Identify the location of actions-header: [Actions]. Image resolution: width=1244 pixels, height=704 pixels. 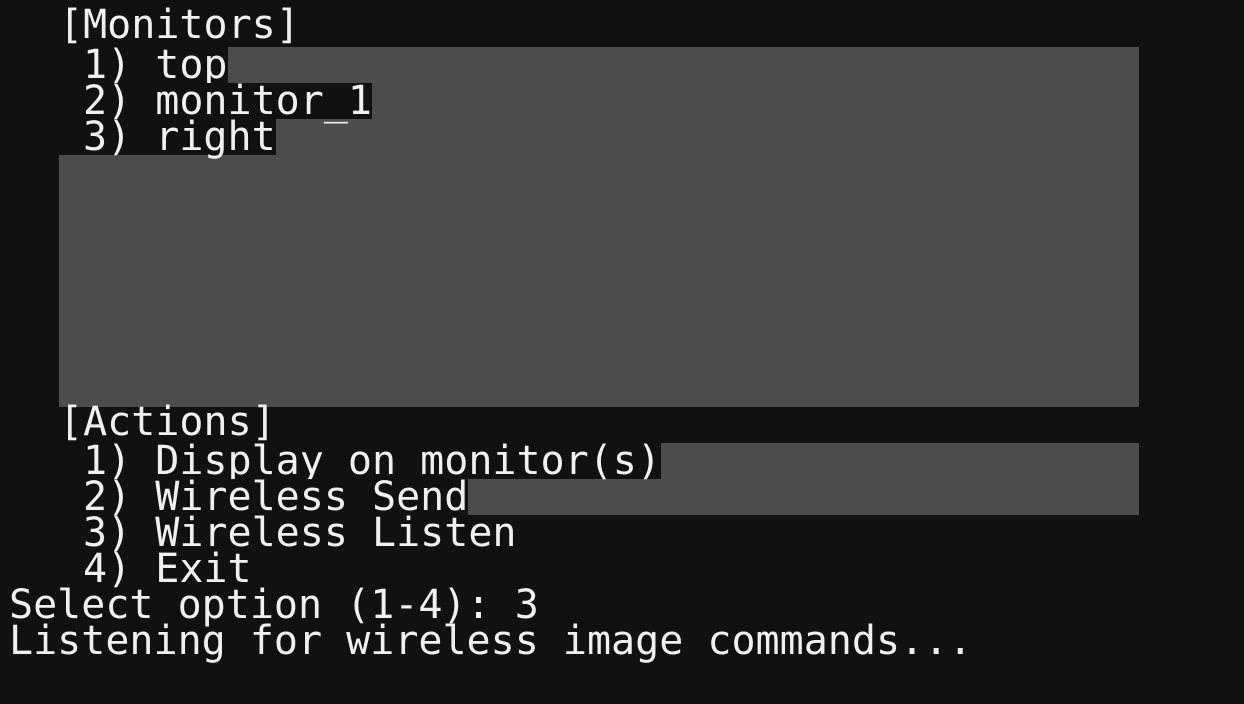
(167, 422).